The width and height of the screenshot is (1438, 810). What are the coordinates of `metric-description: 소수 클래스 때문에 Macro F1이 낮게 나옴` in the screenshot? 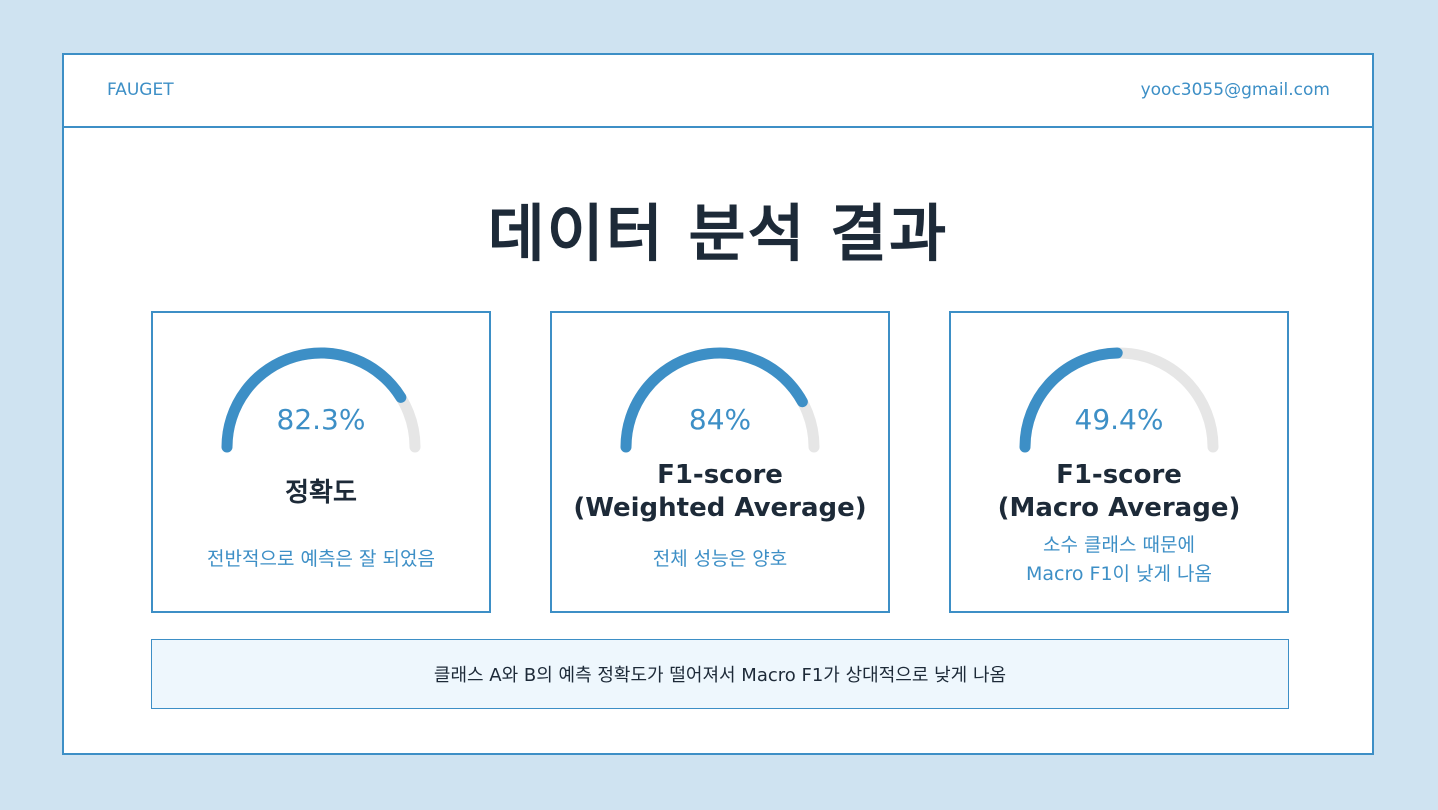 It's located at (1119, 560).